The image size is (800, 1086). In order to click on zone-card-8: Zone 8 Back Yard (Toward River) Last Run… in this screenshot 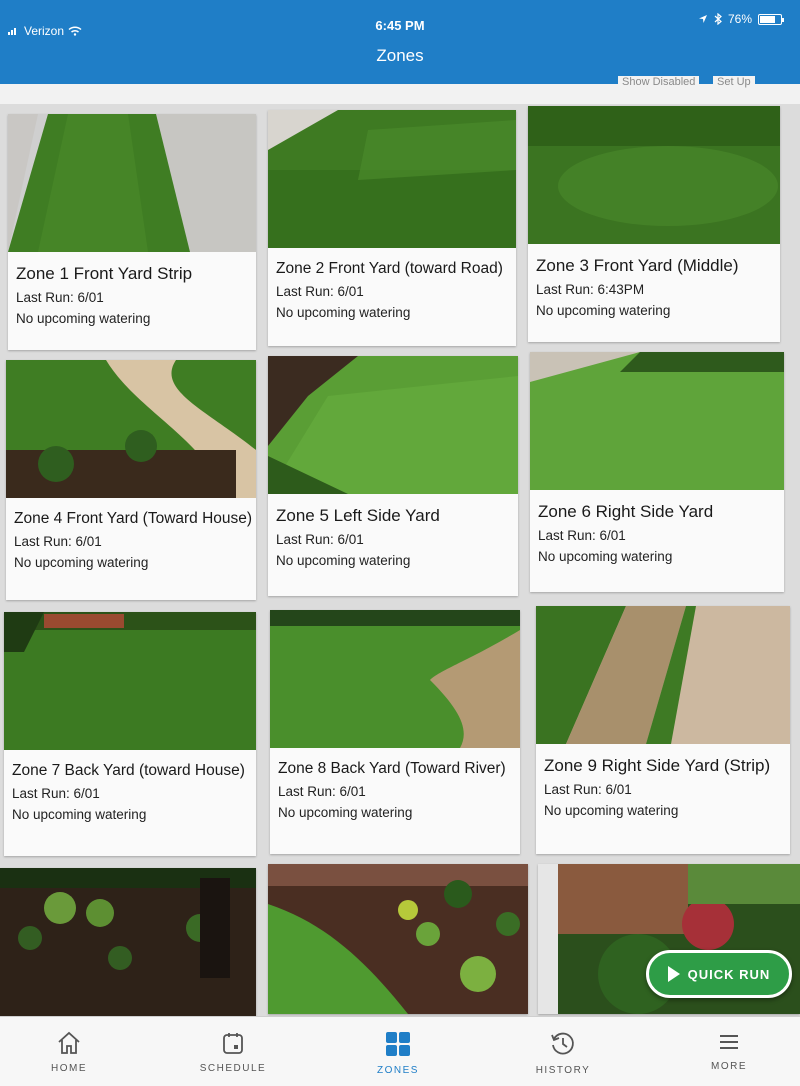, I will do `click(395, 732)`.